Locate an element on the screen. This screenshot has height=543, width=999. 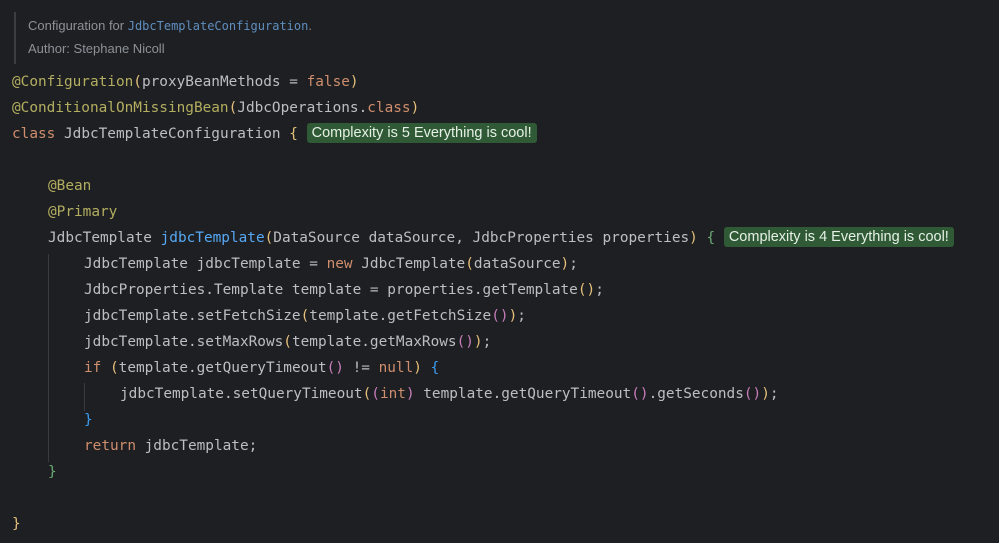
code-text: .getSeconds is located at coordinates (696, 394).